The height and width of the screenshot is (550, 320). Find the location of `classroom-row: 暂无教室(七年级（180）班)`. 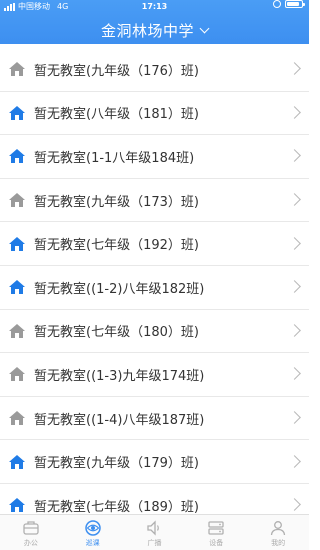

classroom-row: 暂无教室(七年级（180）班) is located at coordinates (154, 332).